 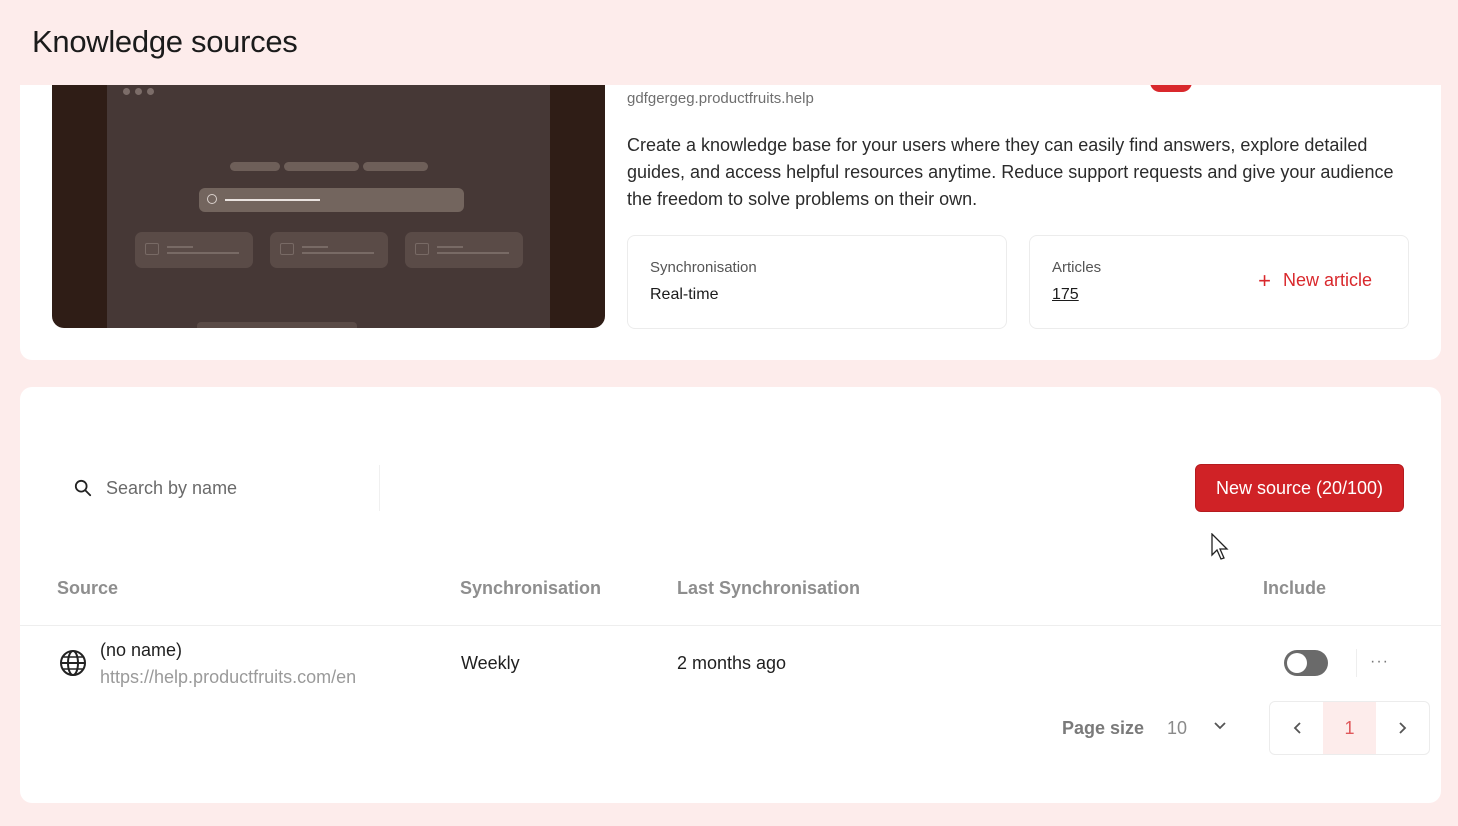 I want to click on page-button-current: 1, so click(x=1349, y=728).